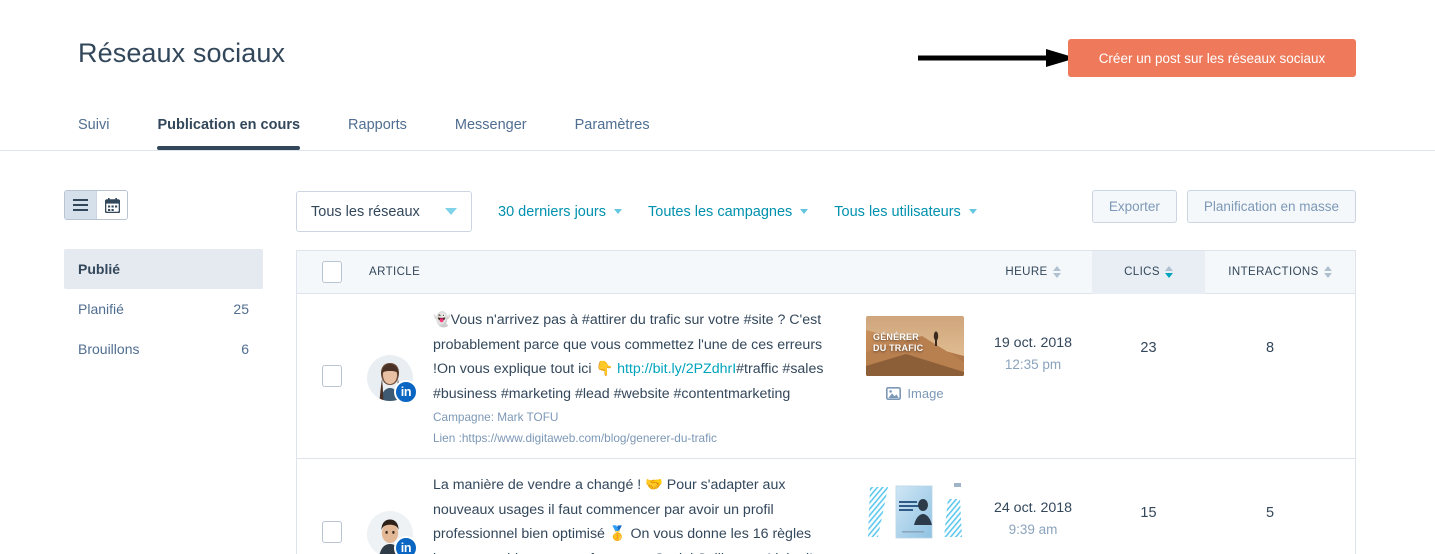 Image resolution: width=1435 pixels, height=554 pixels. Describe the element at coordinates (1033, 364) in the screenshot. I see `publish-time: 12:35 pm` at that location.